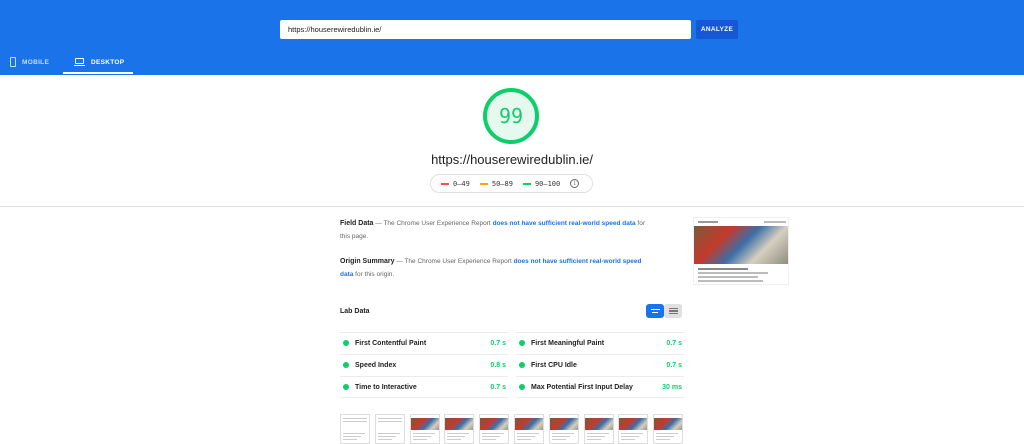 The image size is (1024, 444). What do you see at coordinates (355, 311) in the screenshot?
I see `lab-data-title: Lab Data` at bounding box center [355, 311].